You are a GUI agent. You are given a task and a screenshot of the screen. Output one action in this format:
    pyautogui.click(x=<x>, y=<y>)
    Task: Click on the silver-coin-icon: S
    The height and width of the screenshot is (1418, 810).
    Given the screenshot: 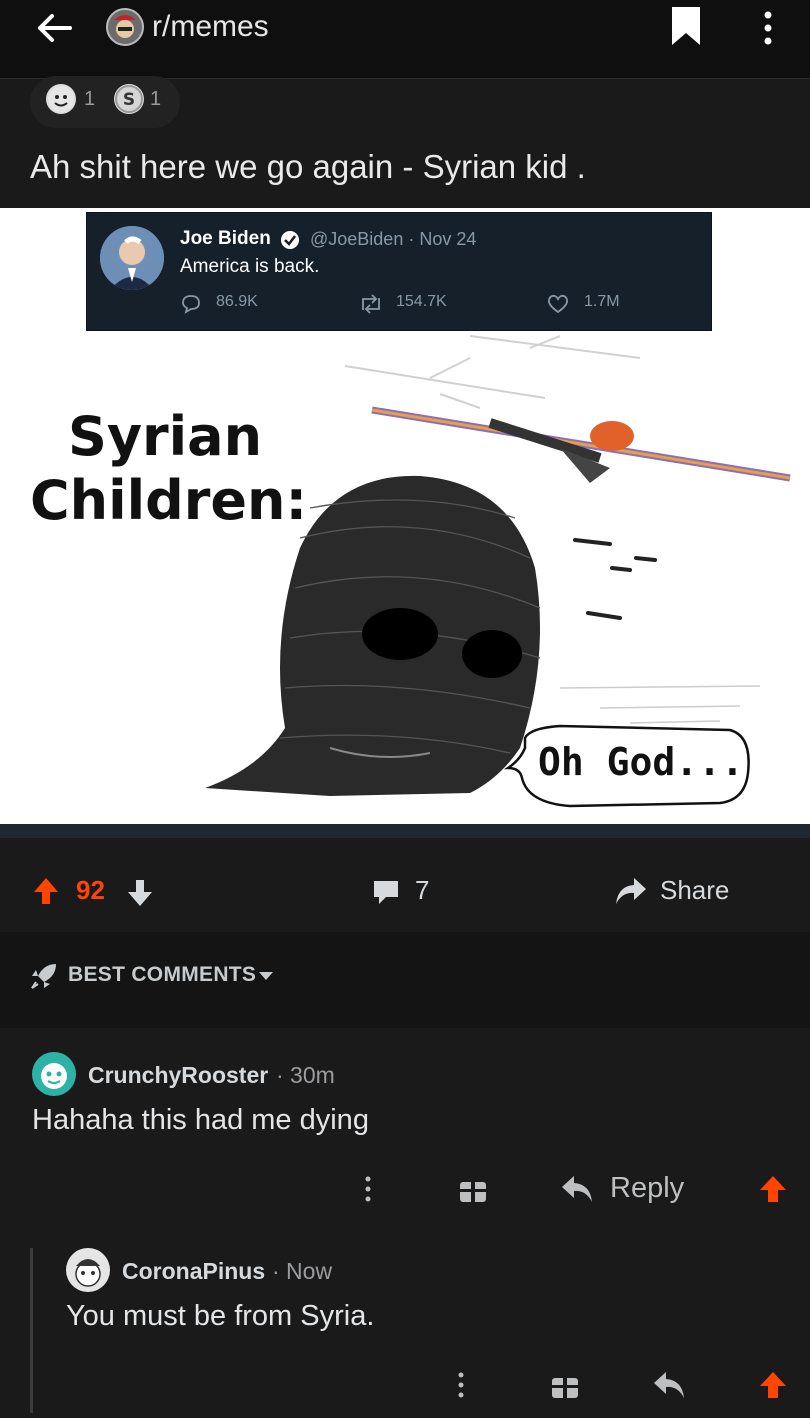 What is the action you would take?
    pyautogui.click(x=129, y=99)
    